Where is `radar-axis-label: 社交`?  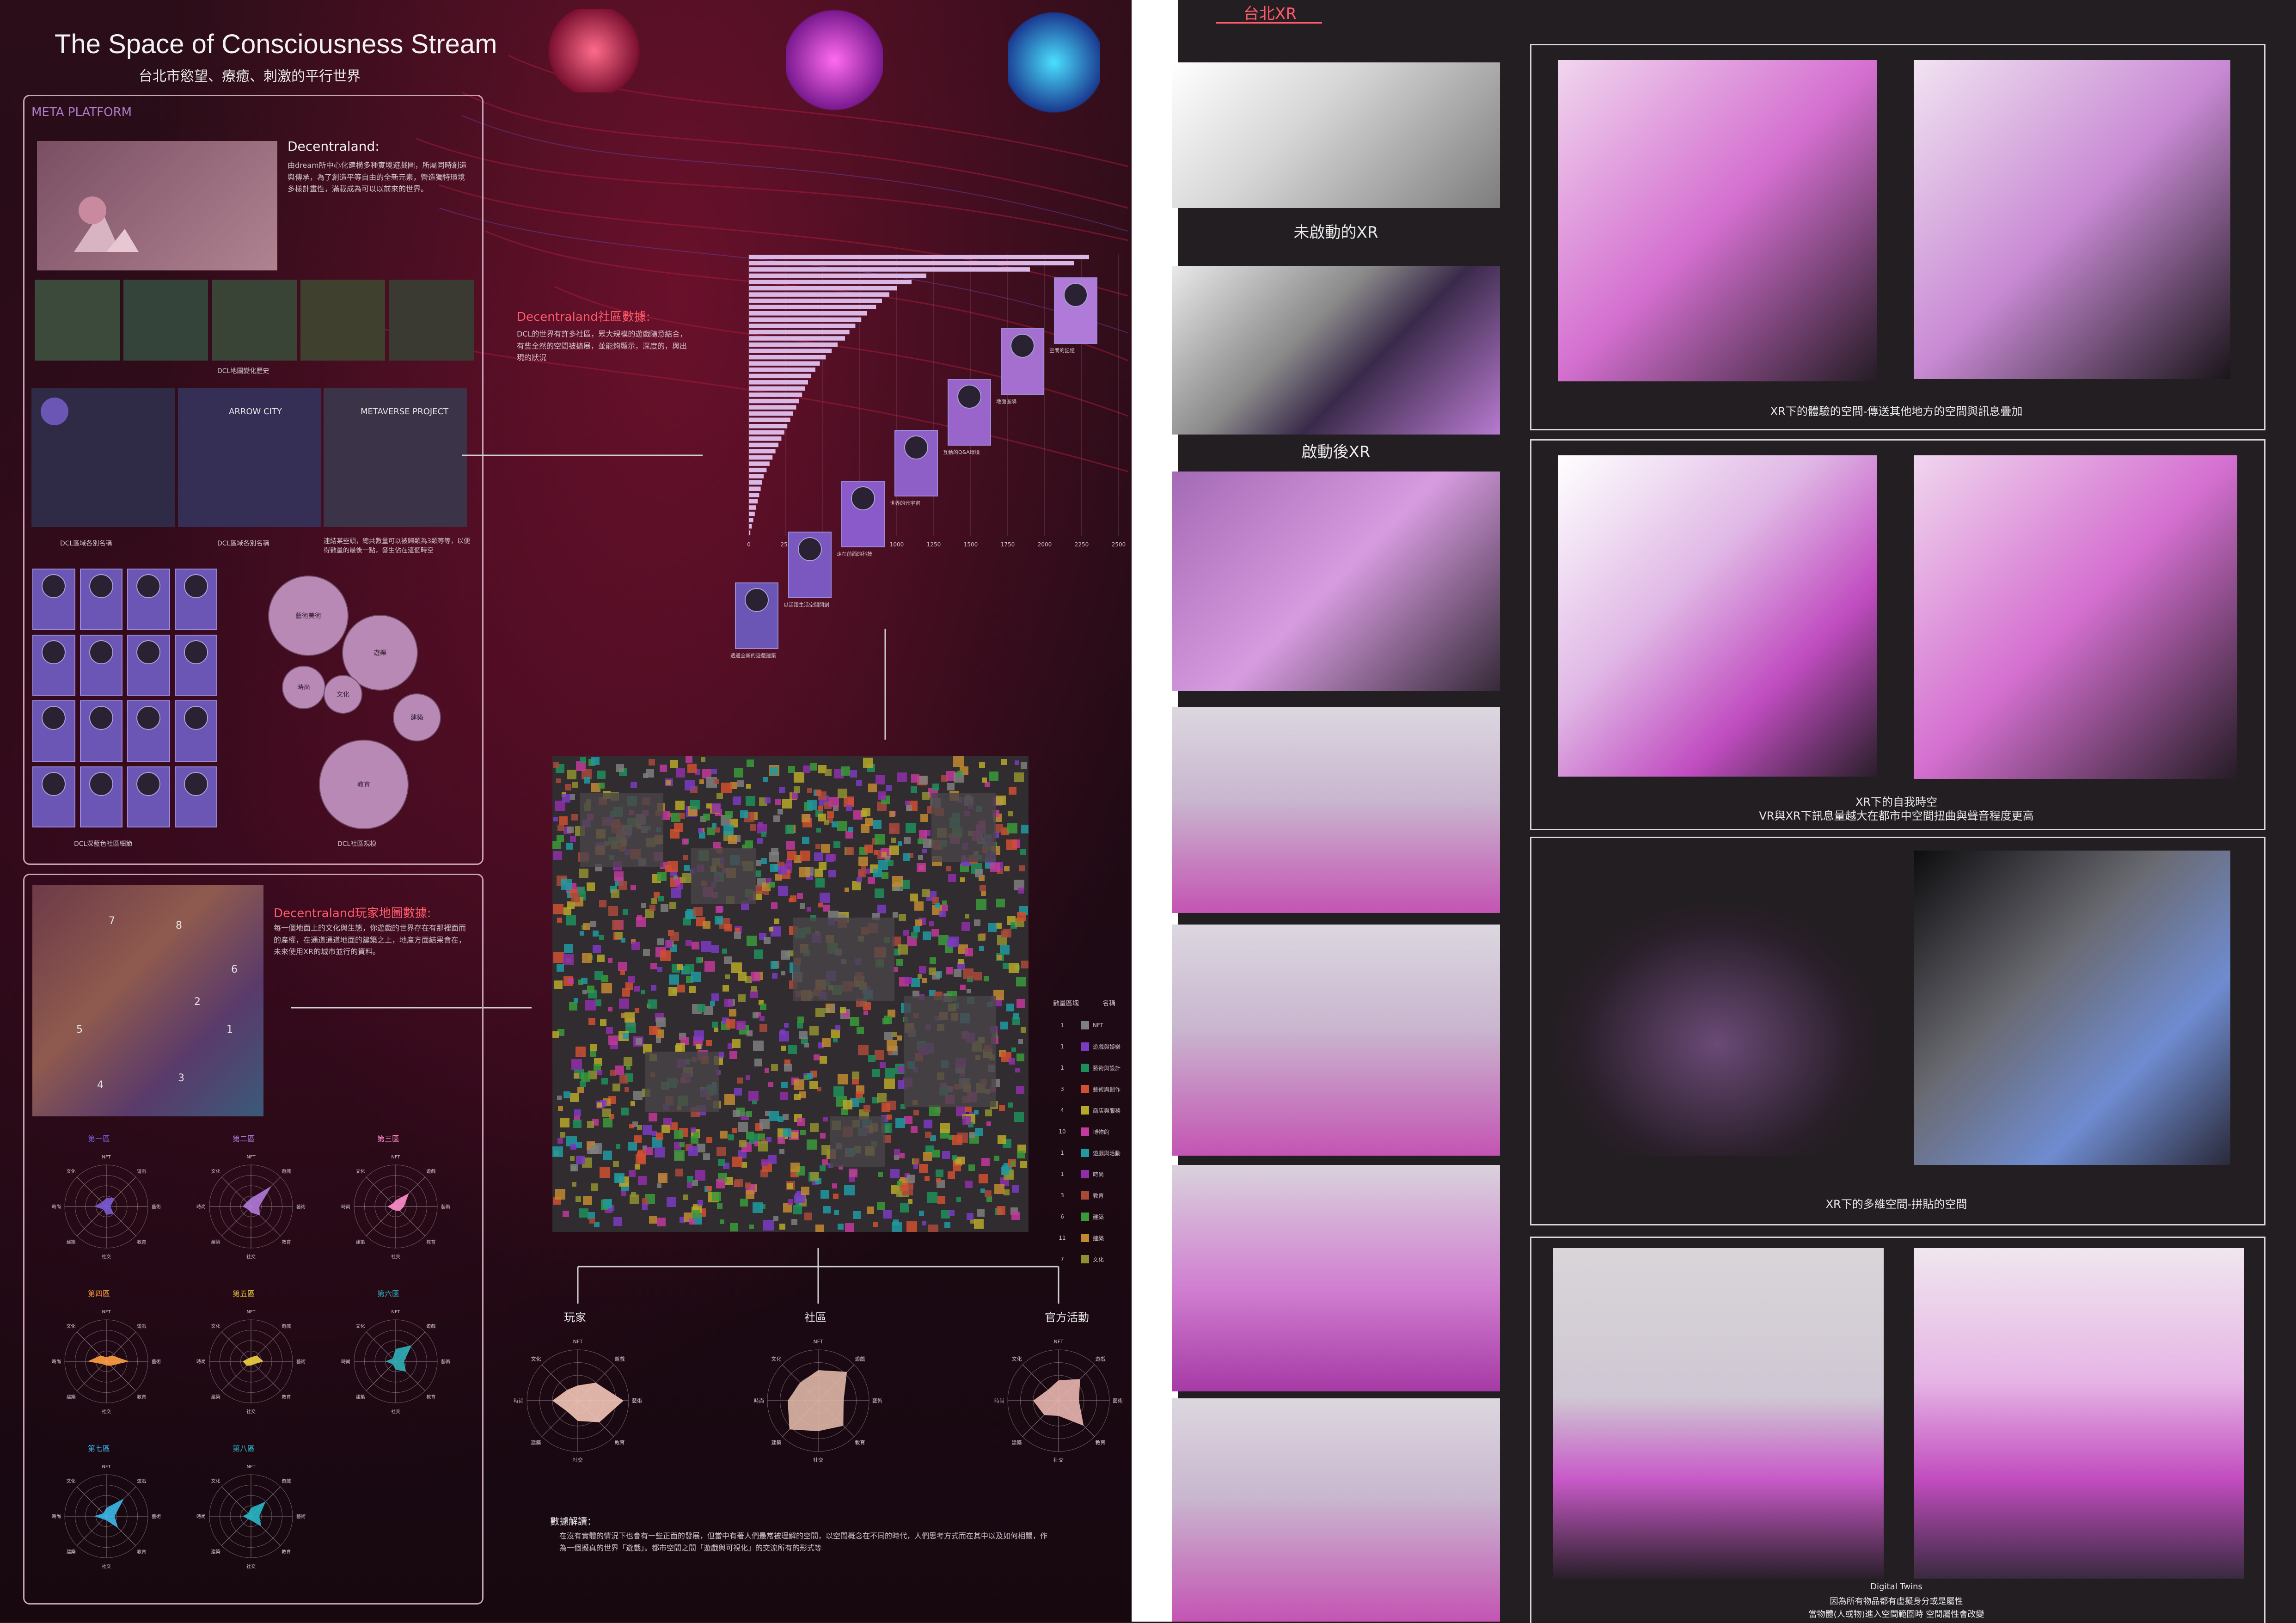 radar-axis-label: 社交 is located at coordinates (251, 1566).